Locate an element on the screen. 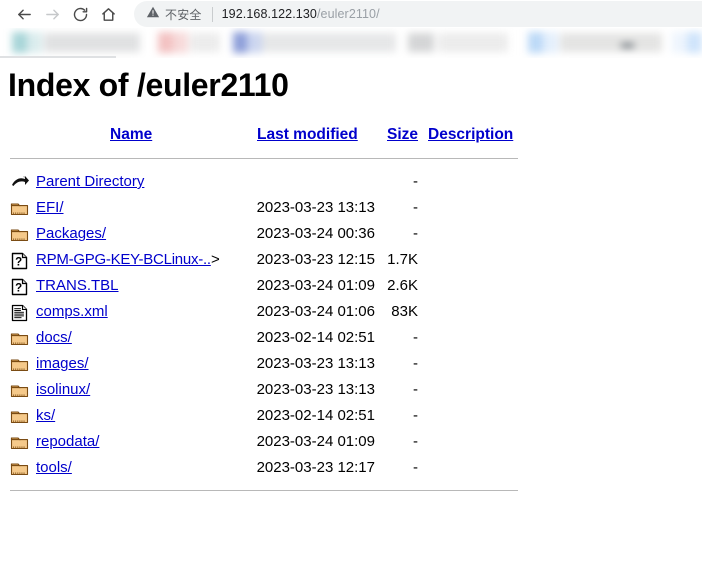 The width and height of the screenshot is (702, 586). security-label: 不安全 is located at coordinates (183, 14).